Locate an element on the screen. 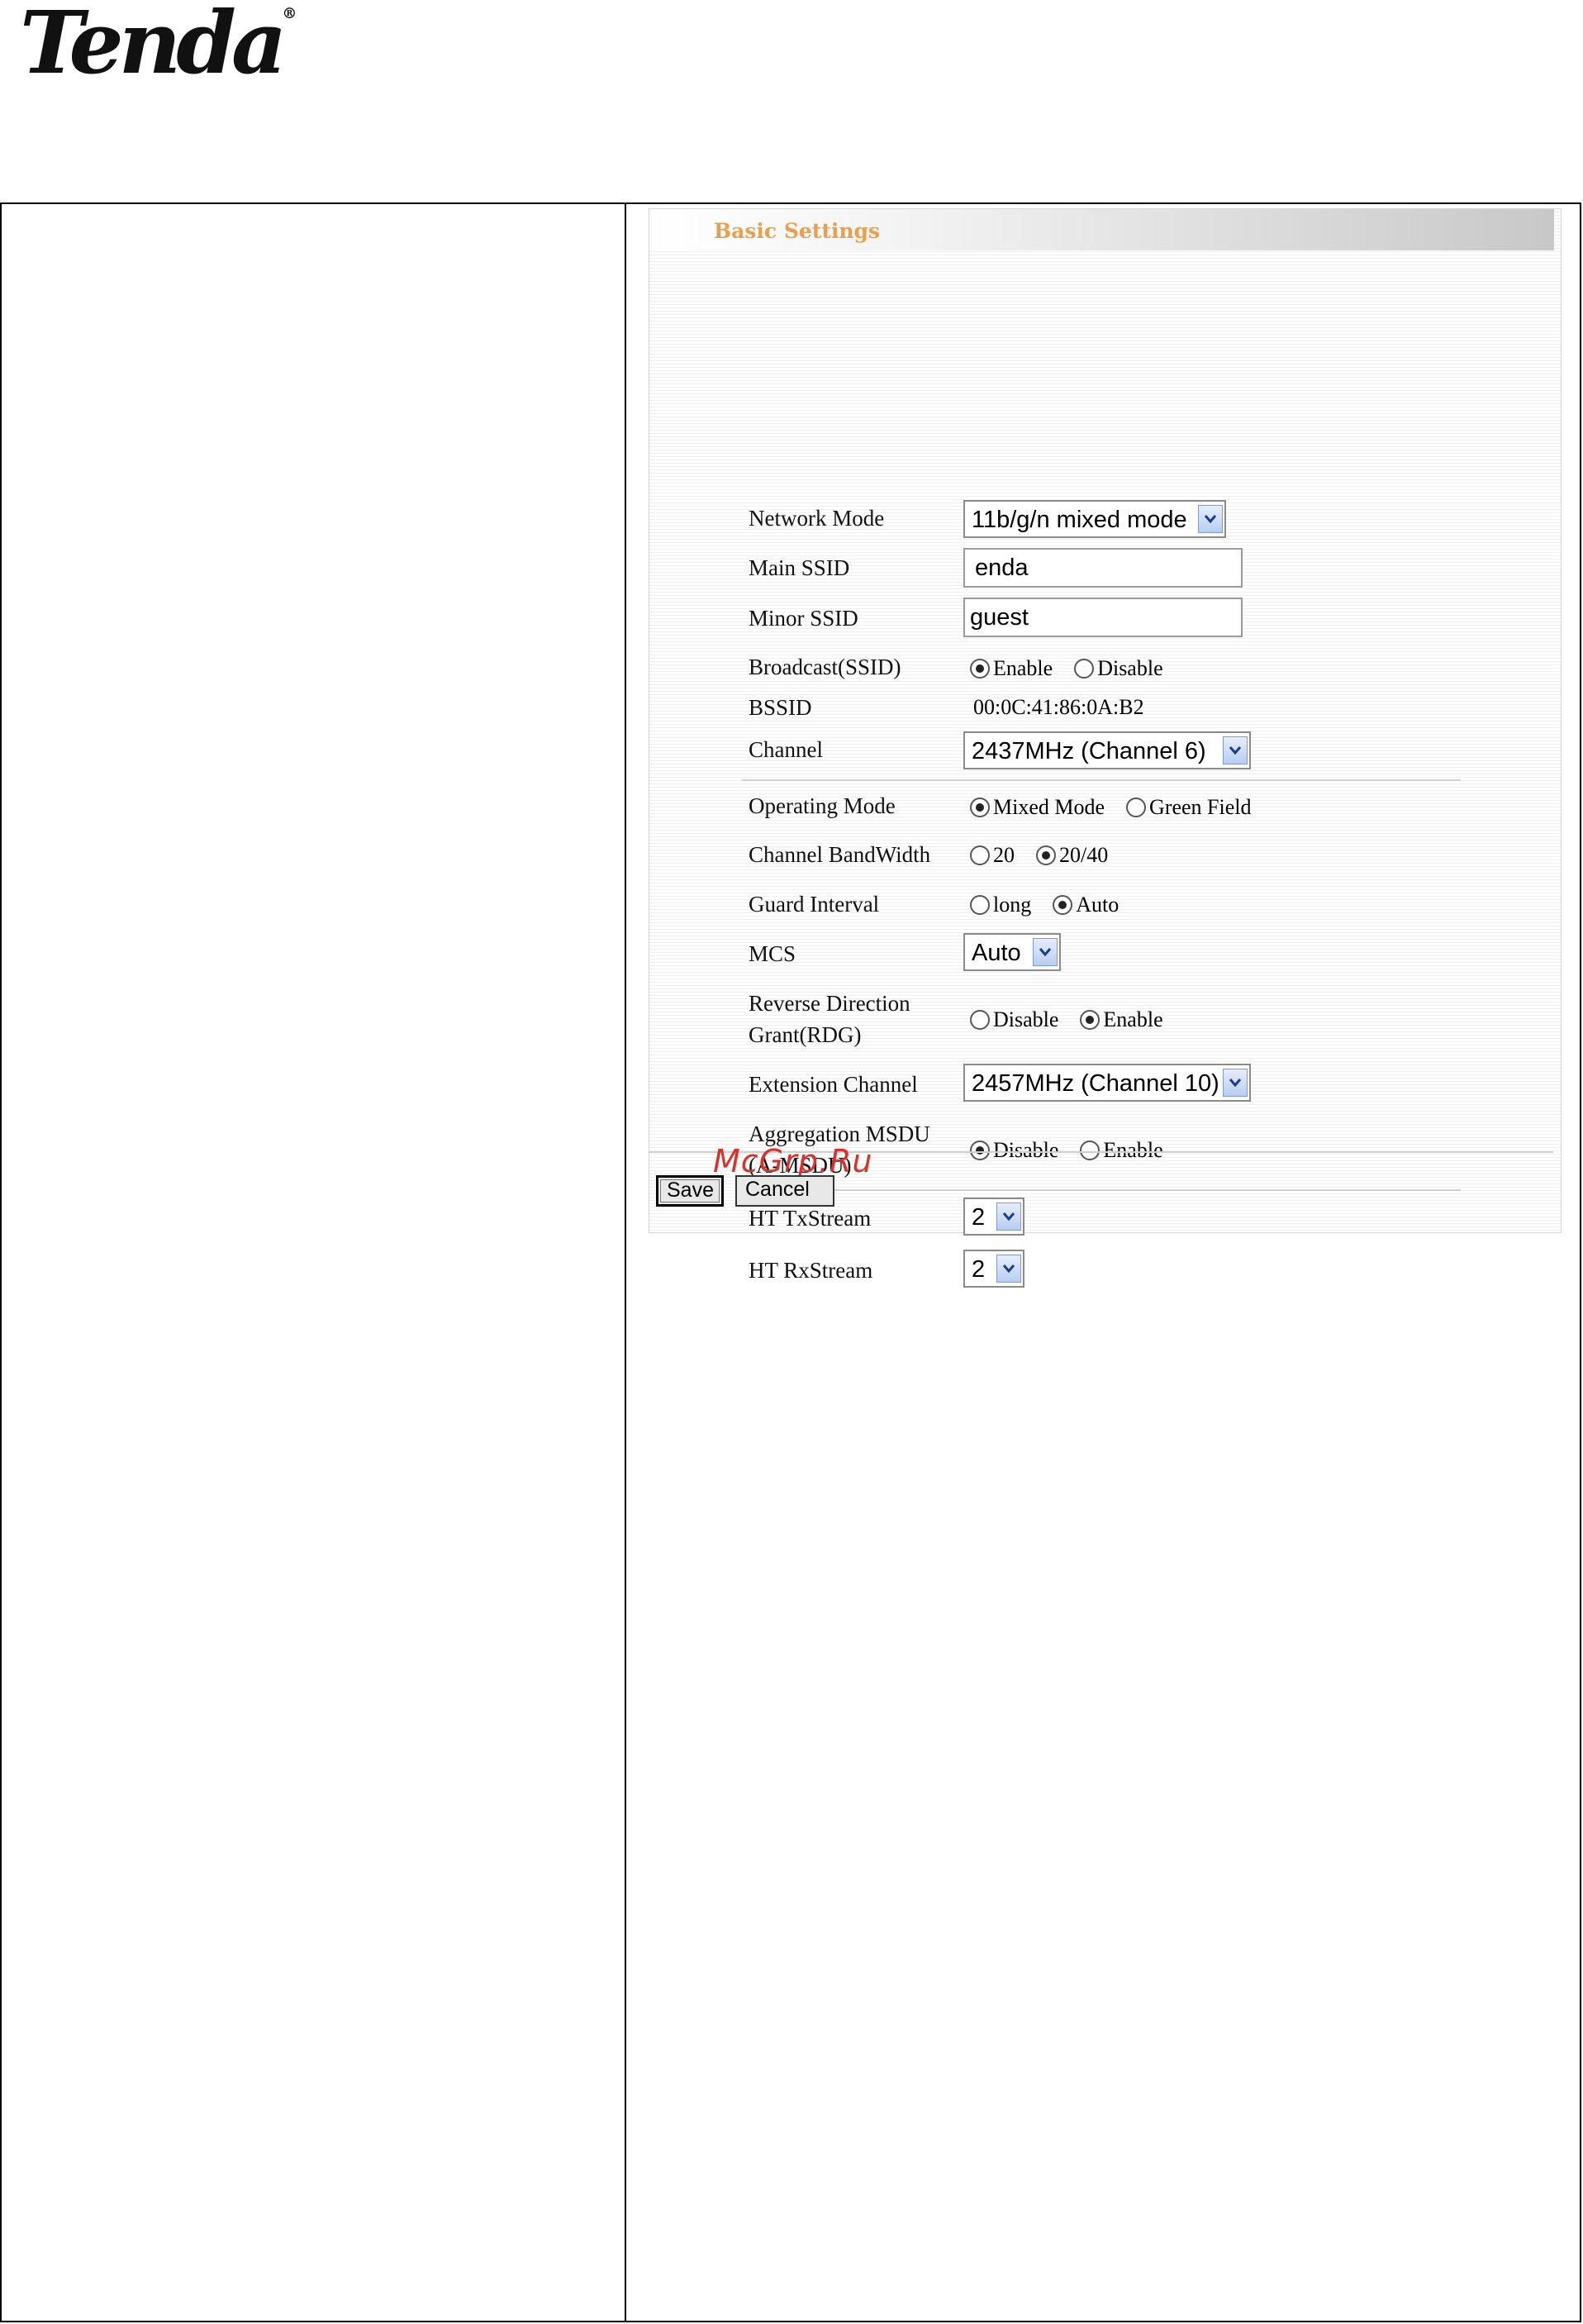 The width and height of the screenshot is (1583, 2324). amsdu-enable-radio is located at coordinates (1090, 1150).